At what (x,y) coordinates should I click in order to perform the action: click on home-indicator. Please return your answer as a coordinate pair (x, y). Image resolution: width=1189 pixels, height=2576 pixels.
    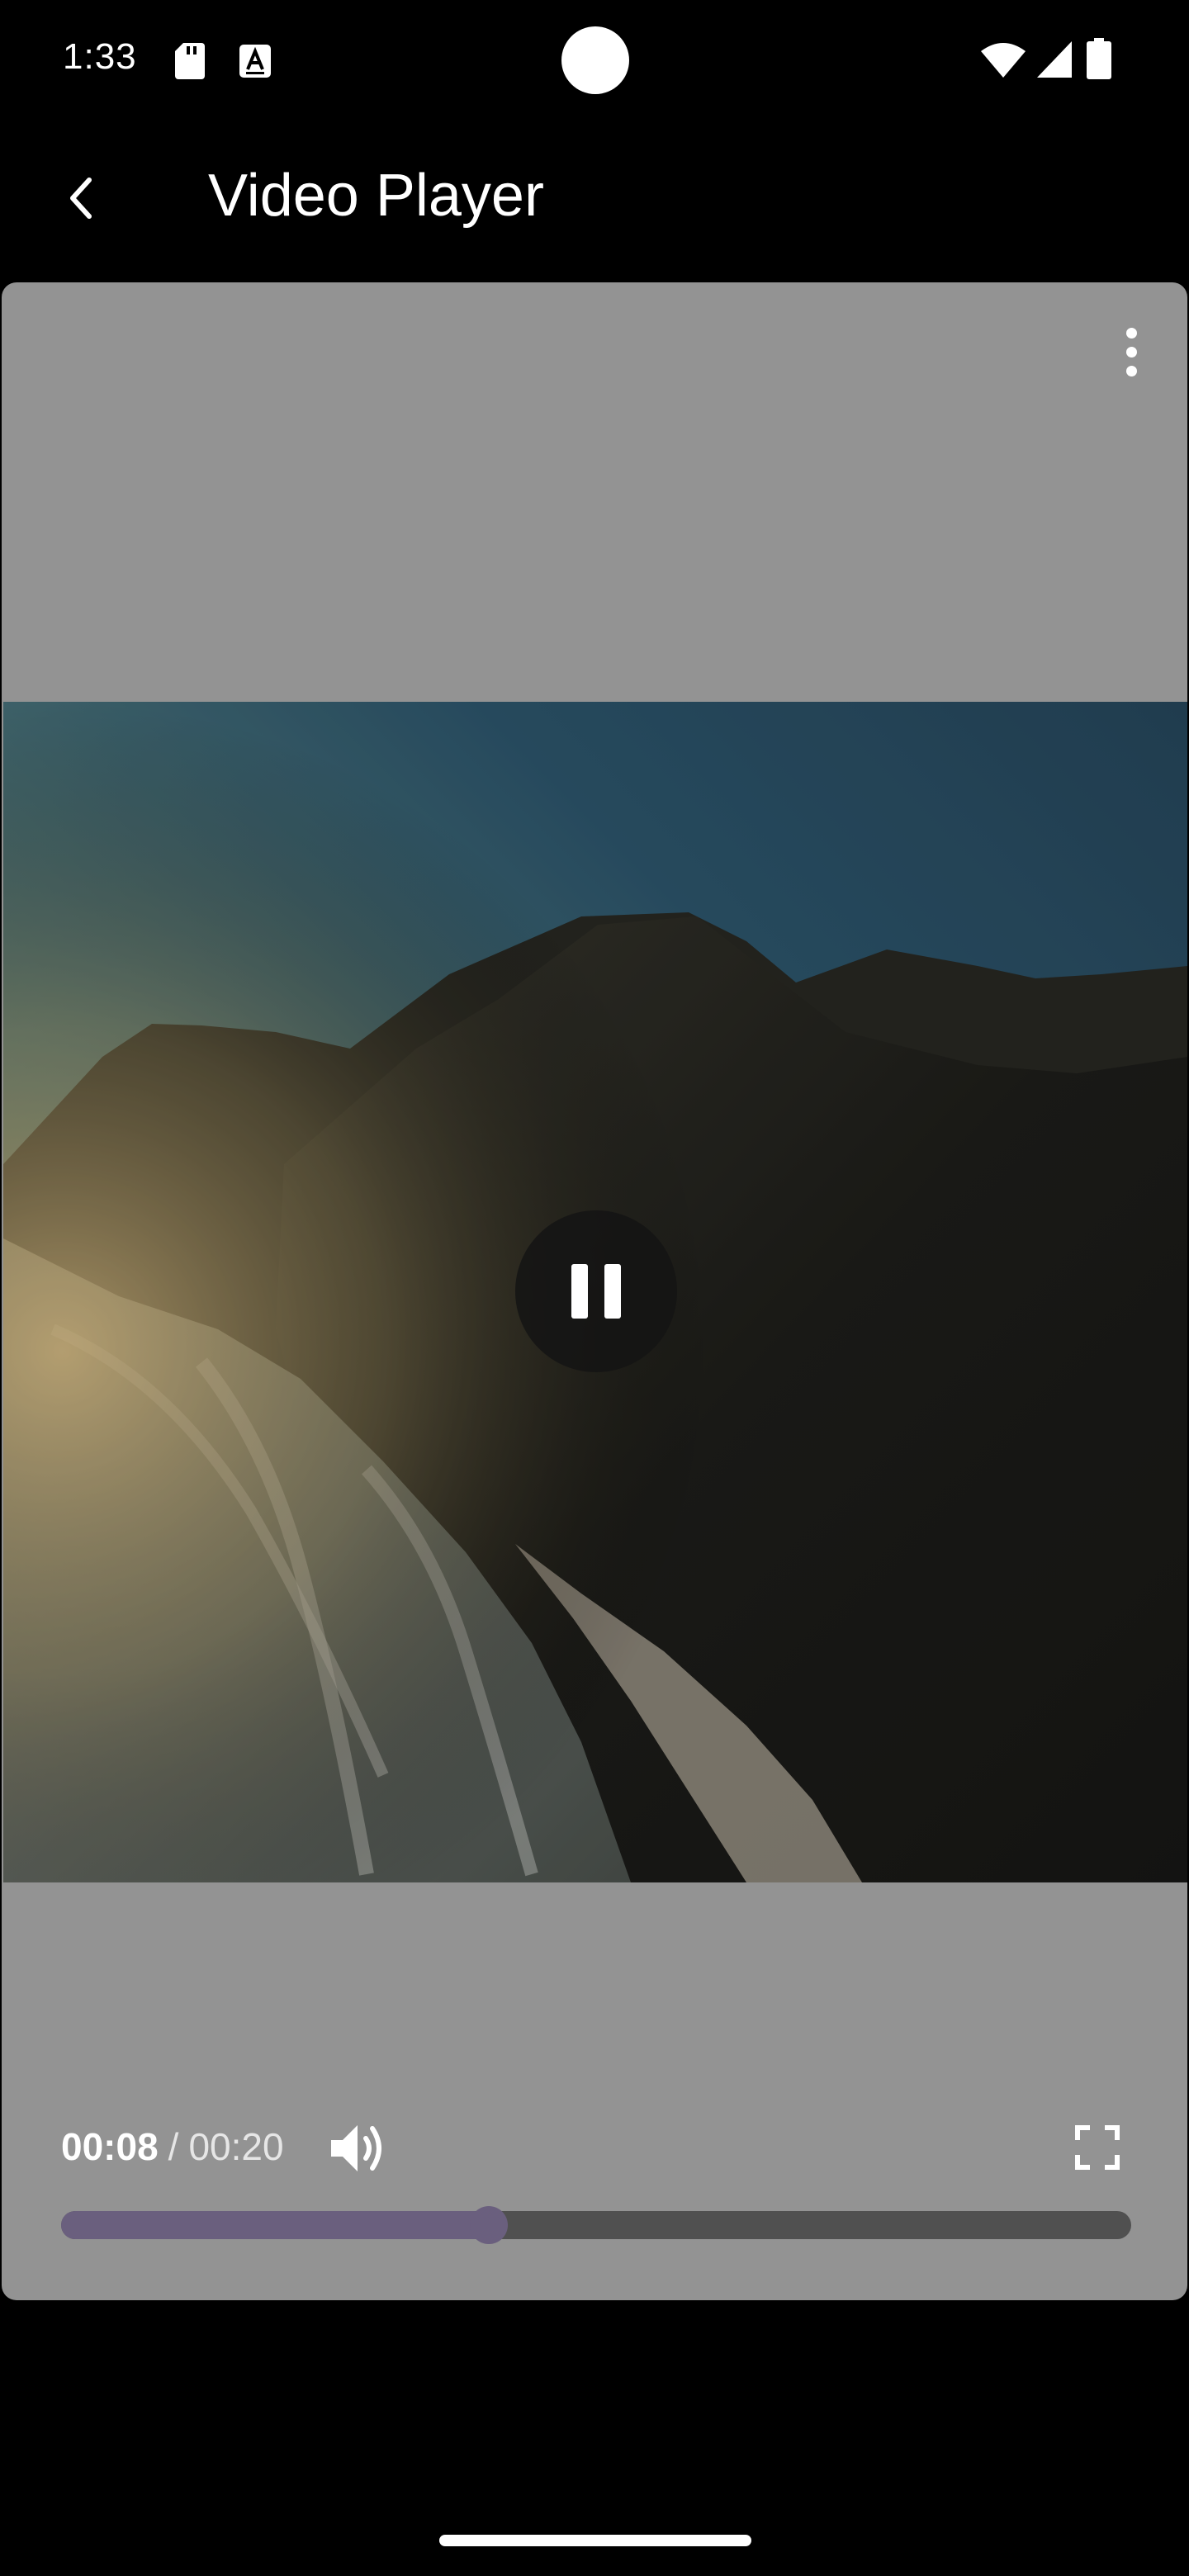
    Looking at the image, I should click on (595, 2540).